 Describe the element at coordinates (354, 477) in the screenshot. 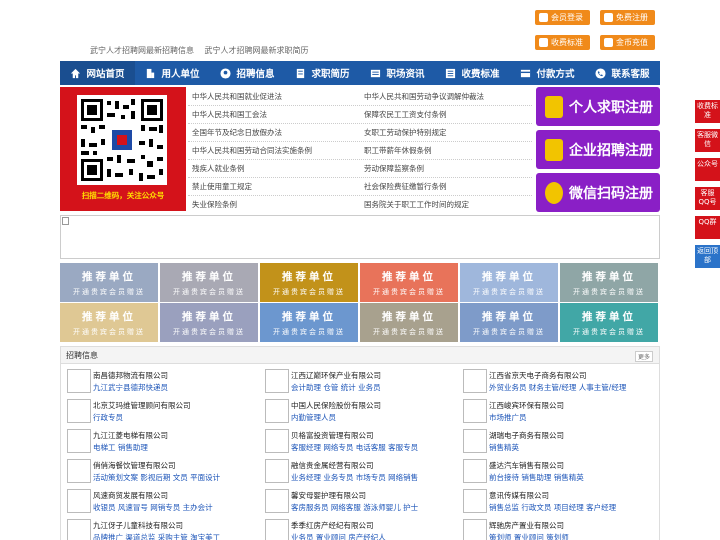

I see `job-positions: 业务经理 业务专员 市场专员 网络销售` at that location.